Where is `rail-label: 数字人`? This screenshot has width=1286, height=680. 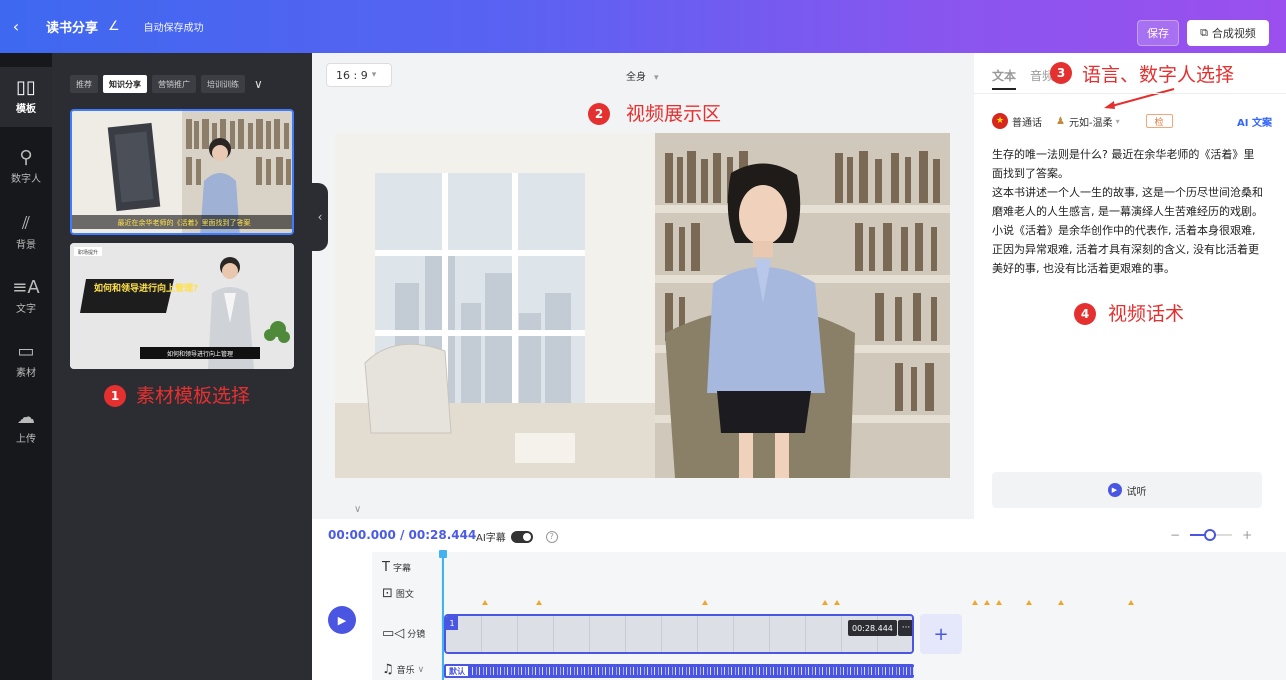 rail-label: 数字人 is located at coordinates (26, 179).